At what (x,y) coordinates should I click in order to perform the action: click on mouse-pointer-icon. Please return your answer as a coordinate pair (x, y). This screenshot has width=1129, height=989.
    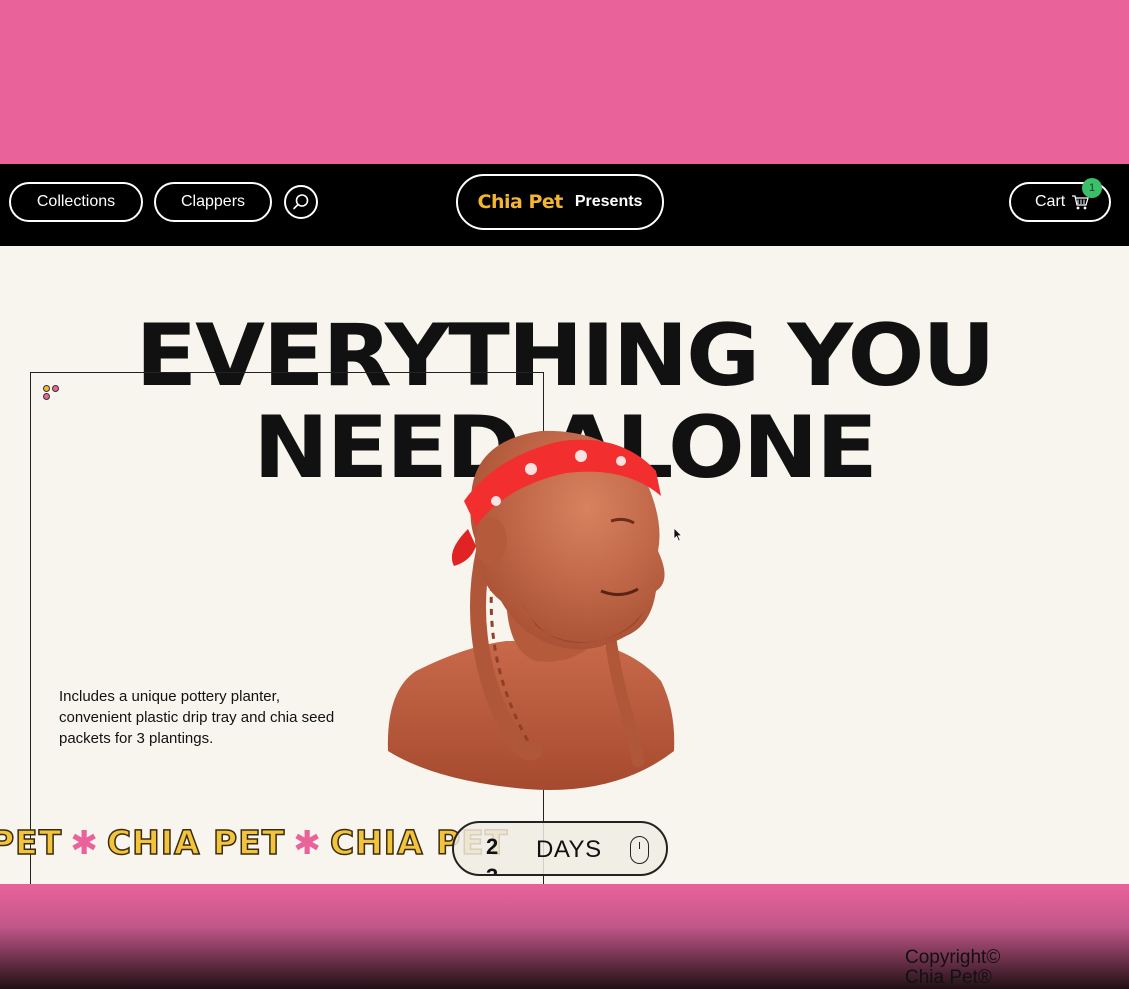
    Looking at the image, I should click on (678, 534).